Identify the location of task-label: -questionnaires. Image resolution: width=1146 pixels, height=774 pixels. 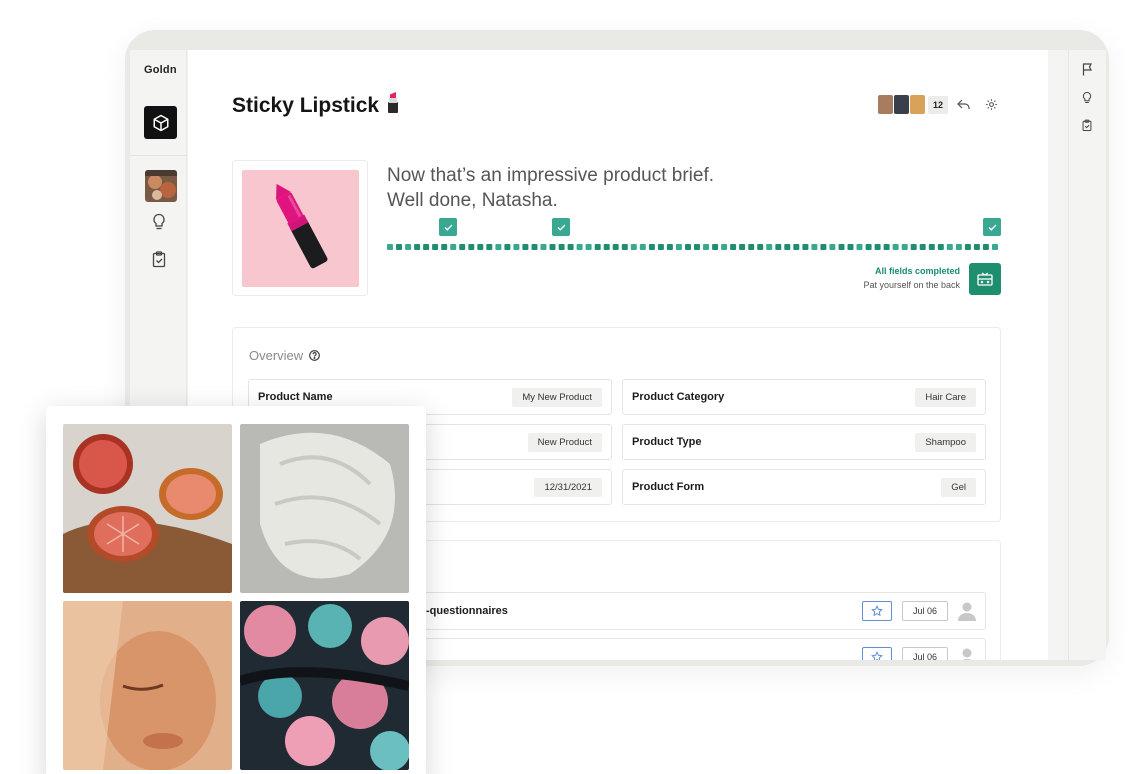
(467, 611).